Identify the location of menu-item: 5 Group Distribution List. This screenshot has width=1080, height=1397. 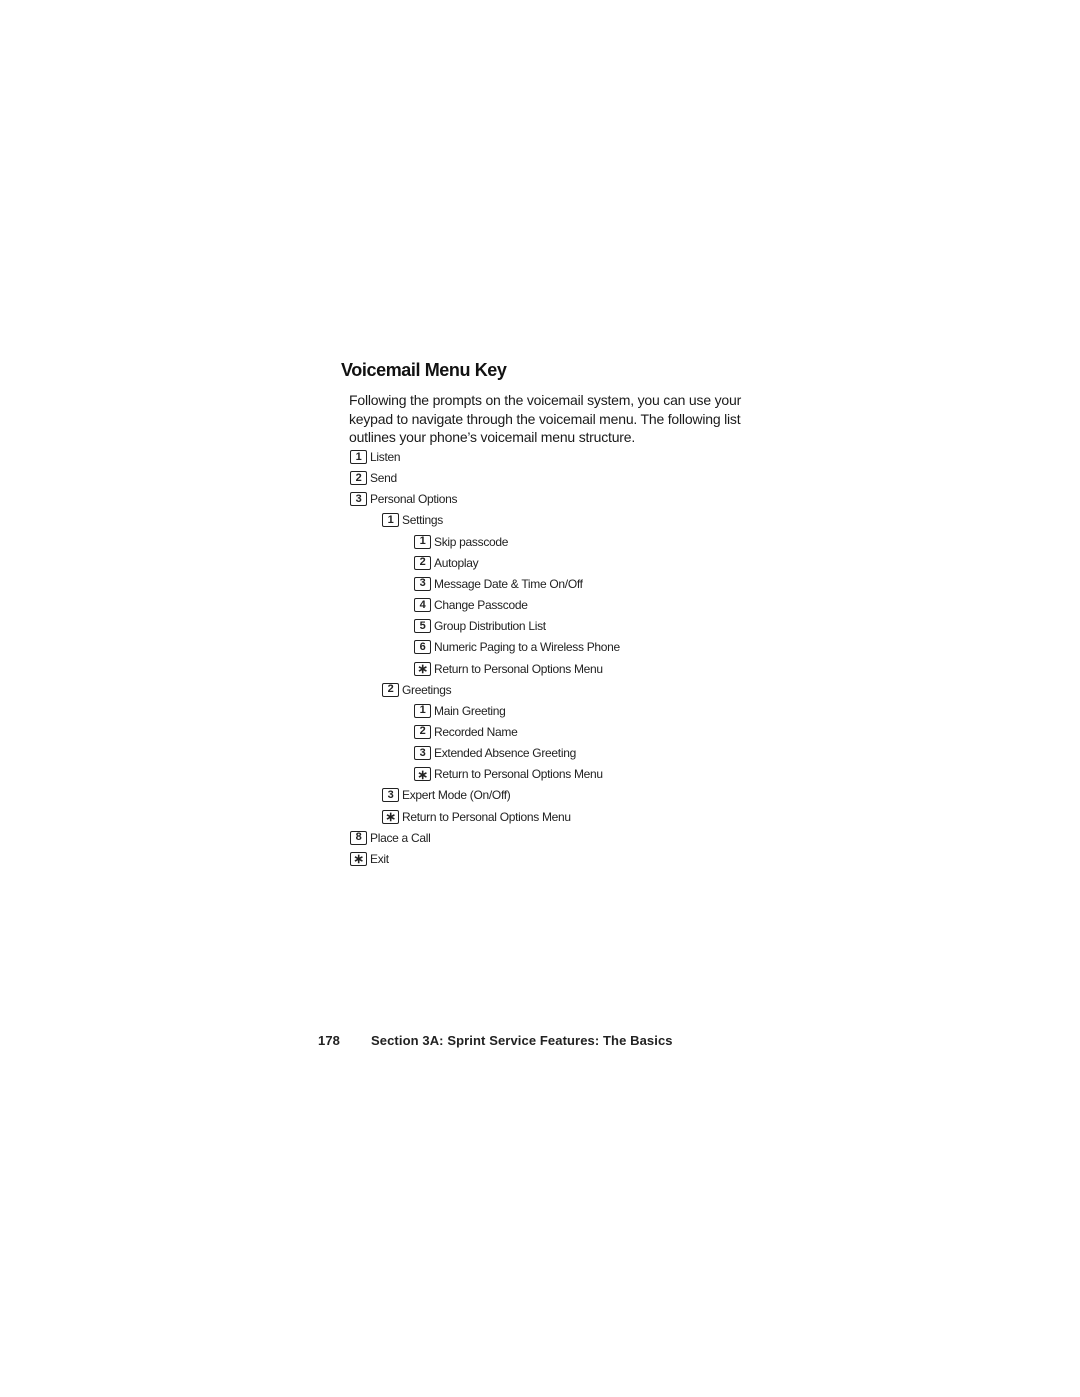
(480, 626).